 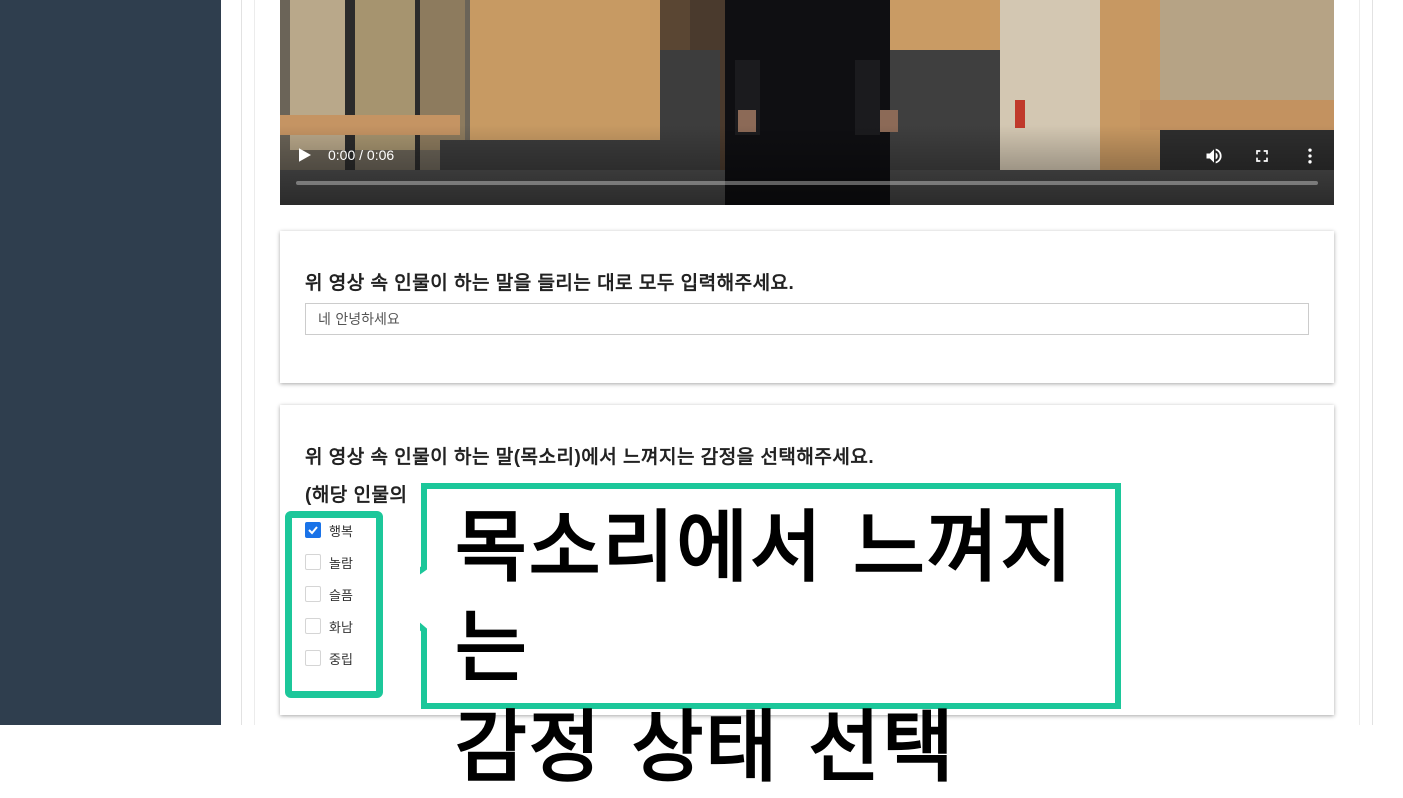 What do you see at coordinates (334, 604) in the screenshot?
I see `options-highlight-box` at bounding box center [334, 604].